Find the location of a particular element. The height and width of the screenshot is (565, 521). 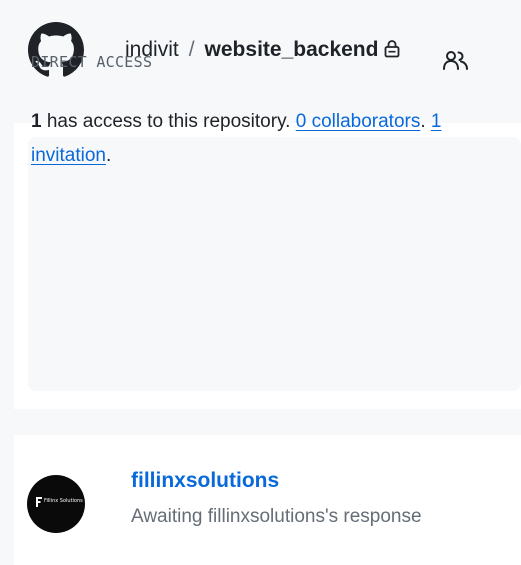

access-summary-text: has access to this repository. is located at coordinates (168, 121).